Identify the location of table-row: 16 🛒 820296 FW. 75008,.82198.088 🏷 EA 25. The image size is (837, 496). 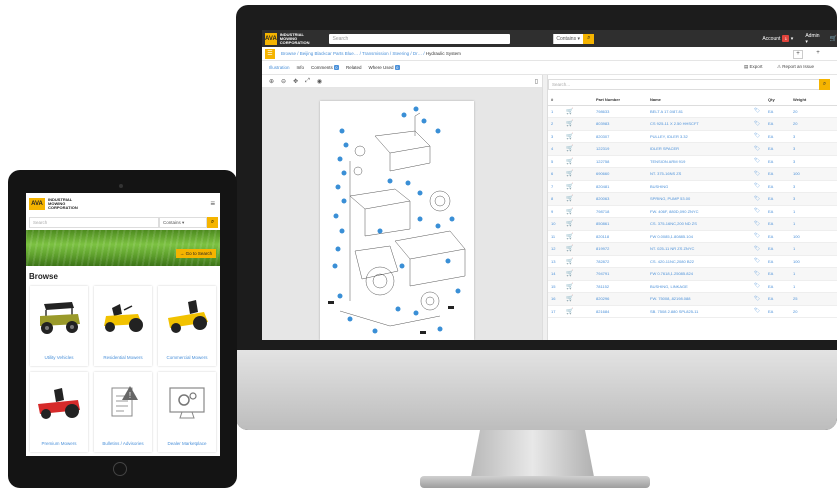
(692, 299).